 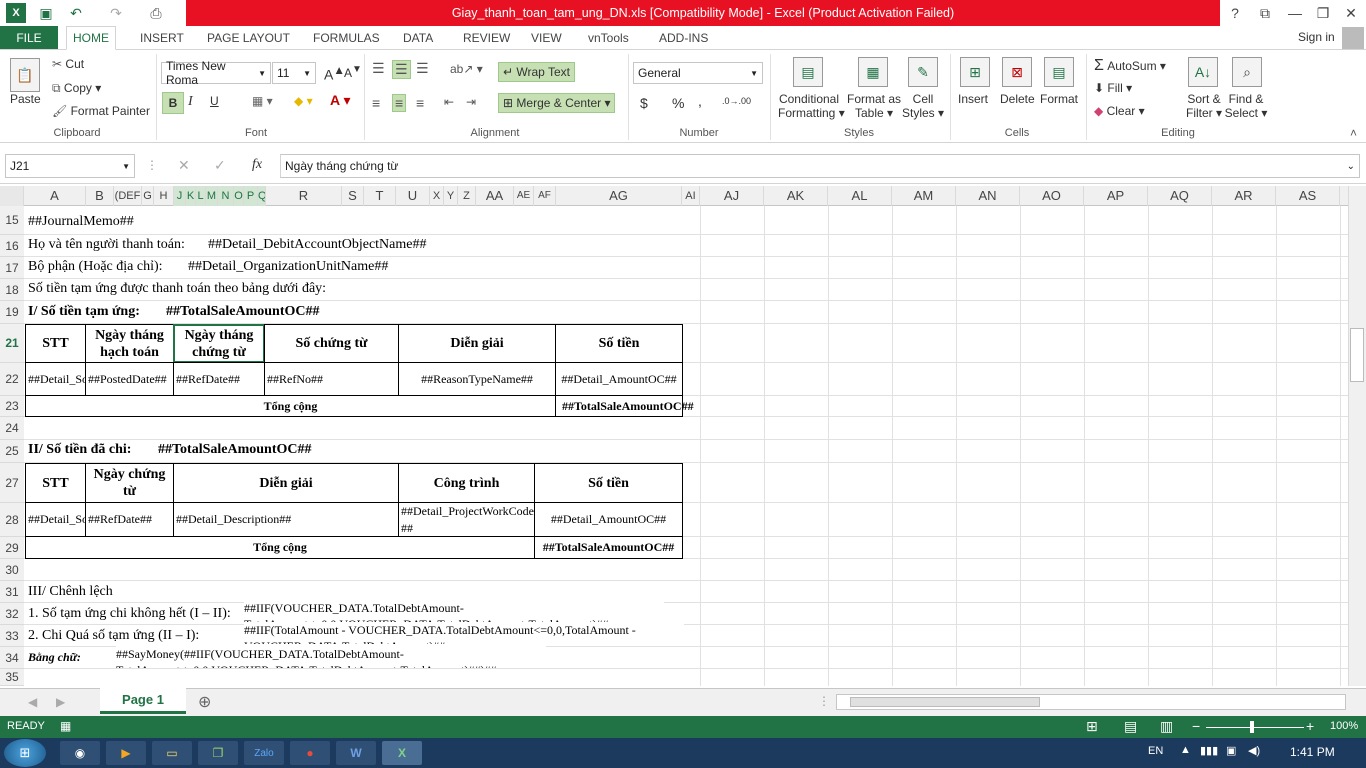 What do you see at coordinates (216, 73) in the screenshot?
I see `font-name-select: Times New Roma ▼` at bounding box center [216, 73].